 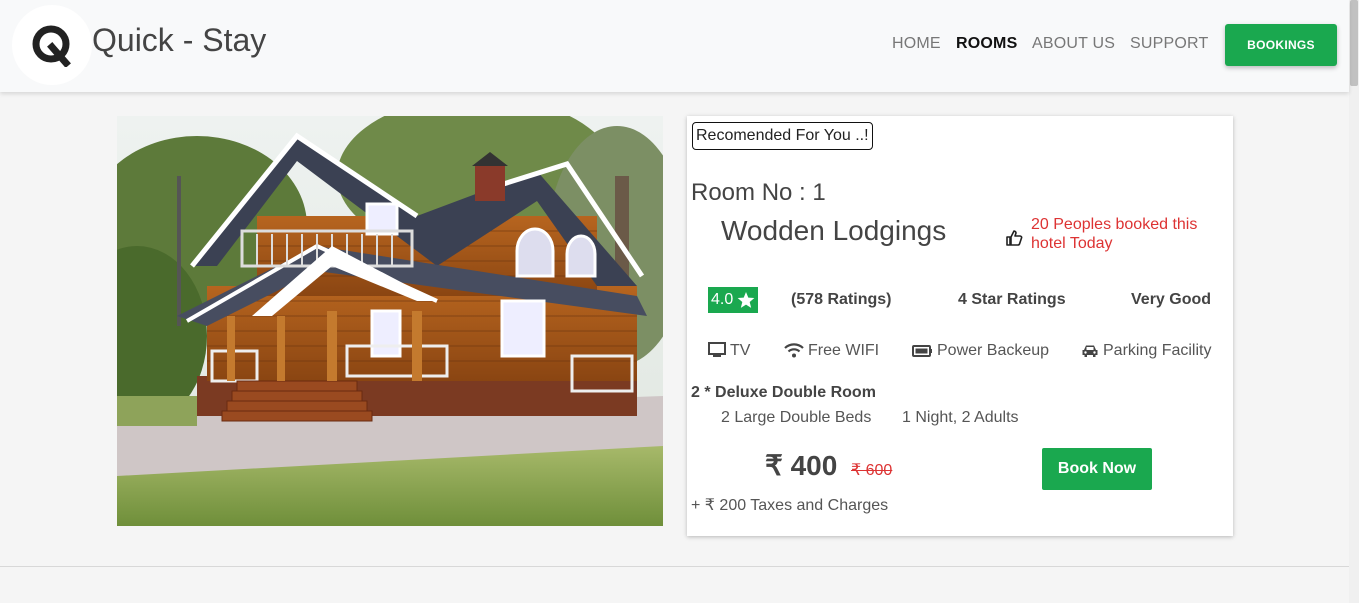 What do you see at coordinates (960, 417) in the screenshot?
I see `stay-detail: 1 Night, 2 Adults` at bounding box center [960, 417].